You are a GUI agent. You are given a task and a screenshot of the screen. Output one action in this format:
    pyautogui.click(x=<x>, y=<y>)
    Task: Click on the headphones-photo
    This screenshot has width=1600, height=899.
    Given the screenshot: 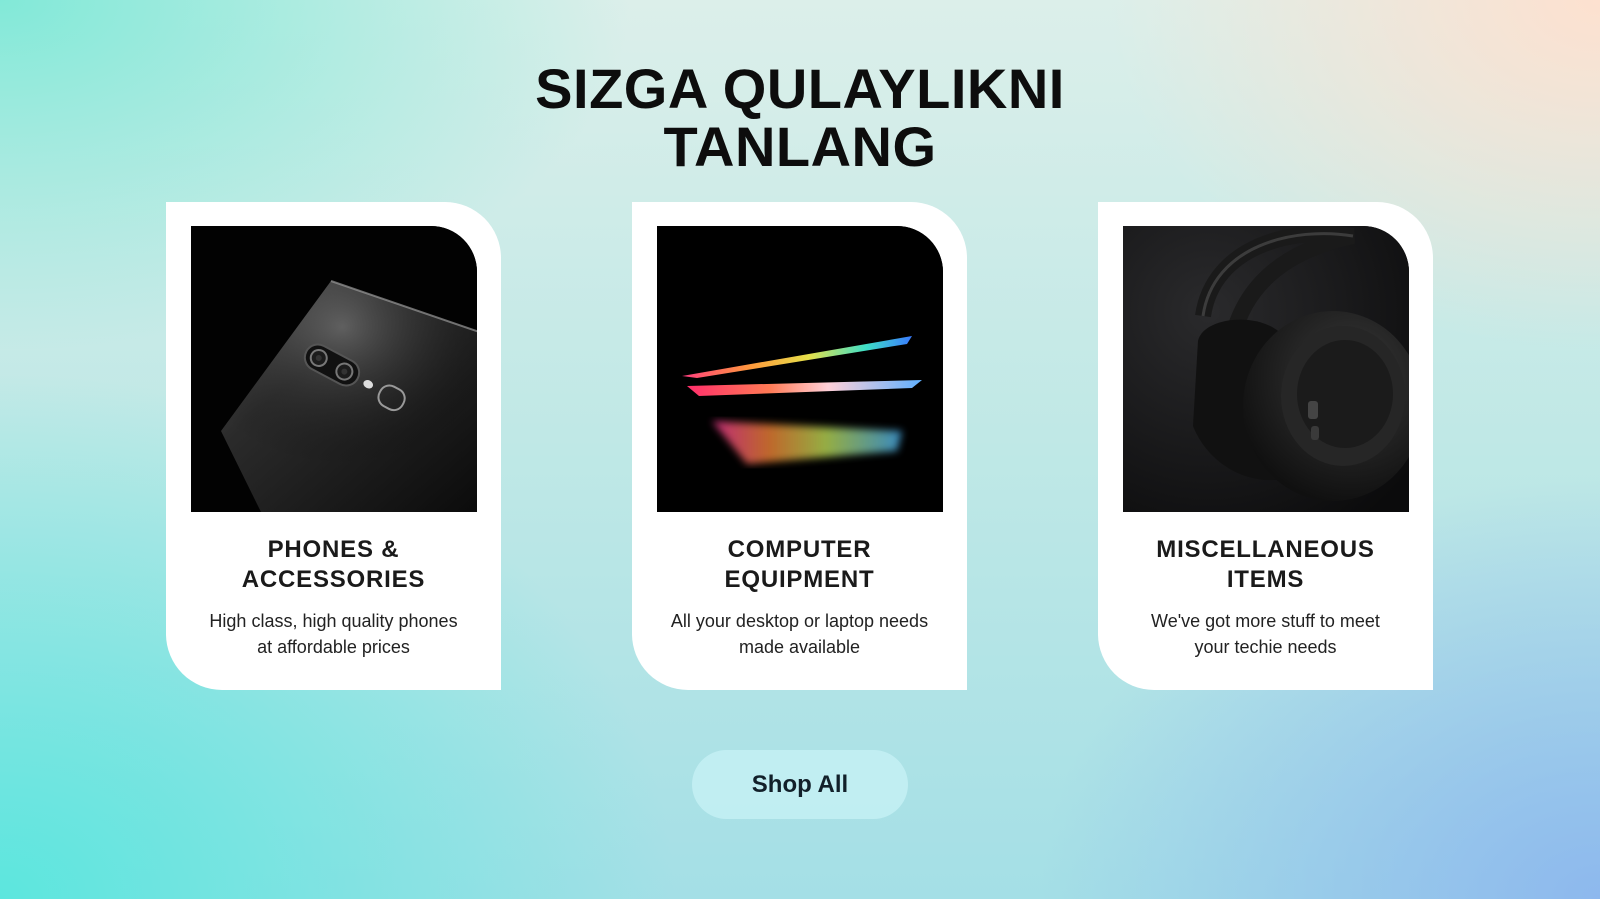 What is the action you would take?
    pyautogui.click(x=1266, y=369)
    